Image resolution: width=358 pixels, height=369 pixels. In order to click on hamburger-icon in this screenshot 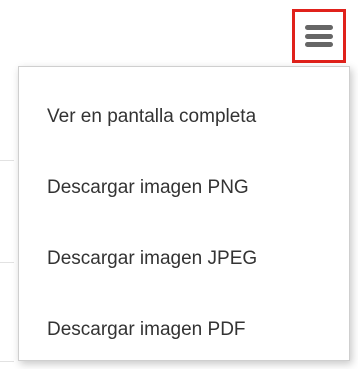, I will do `click(319, 36)`.